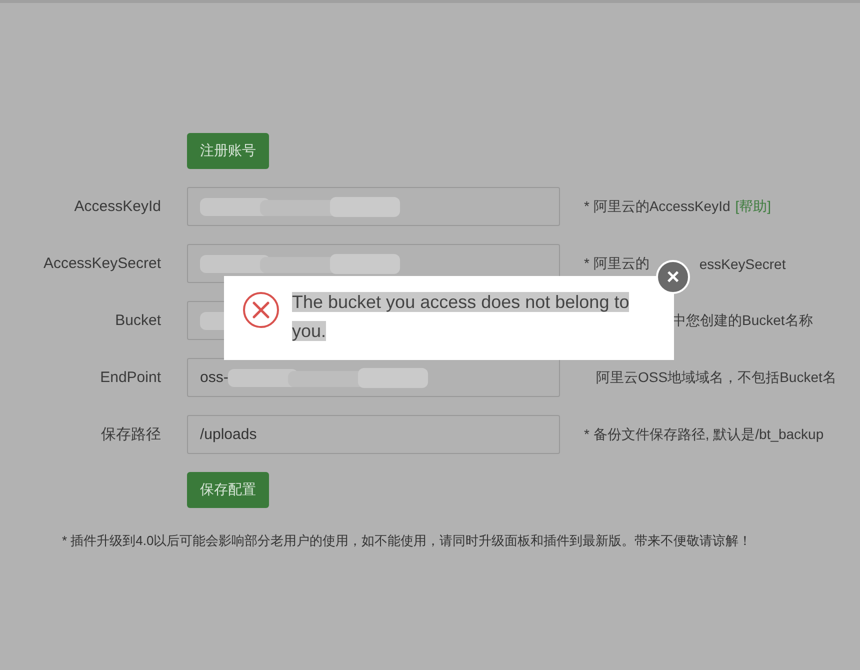  I want to click on field-label: EndPoint, so click(130, 377).